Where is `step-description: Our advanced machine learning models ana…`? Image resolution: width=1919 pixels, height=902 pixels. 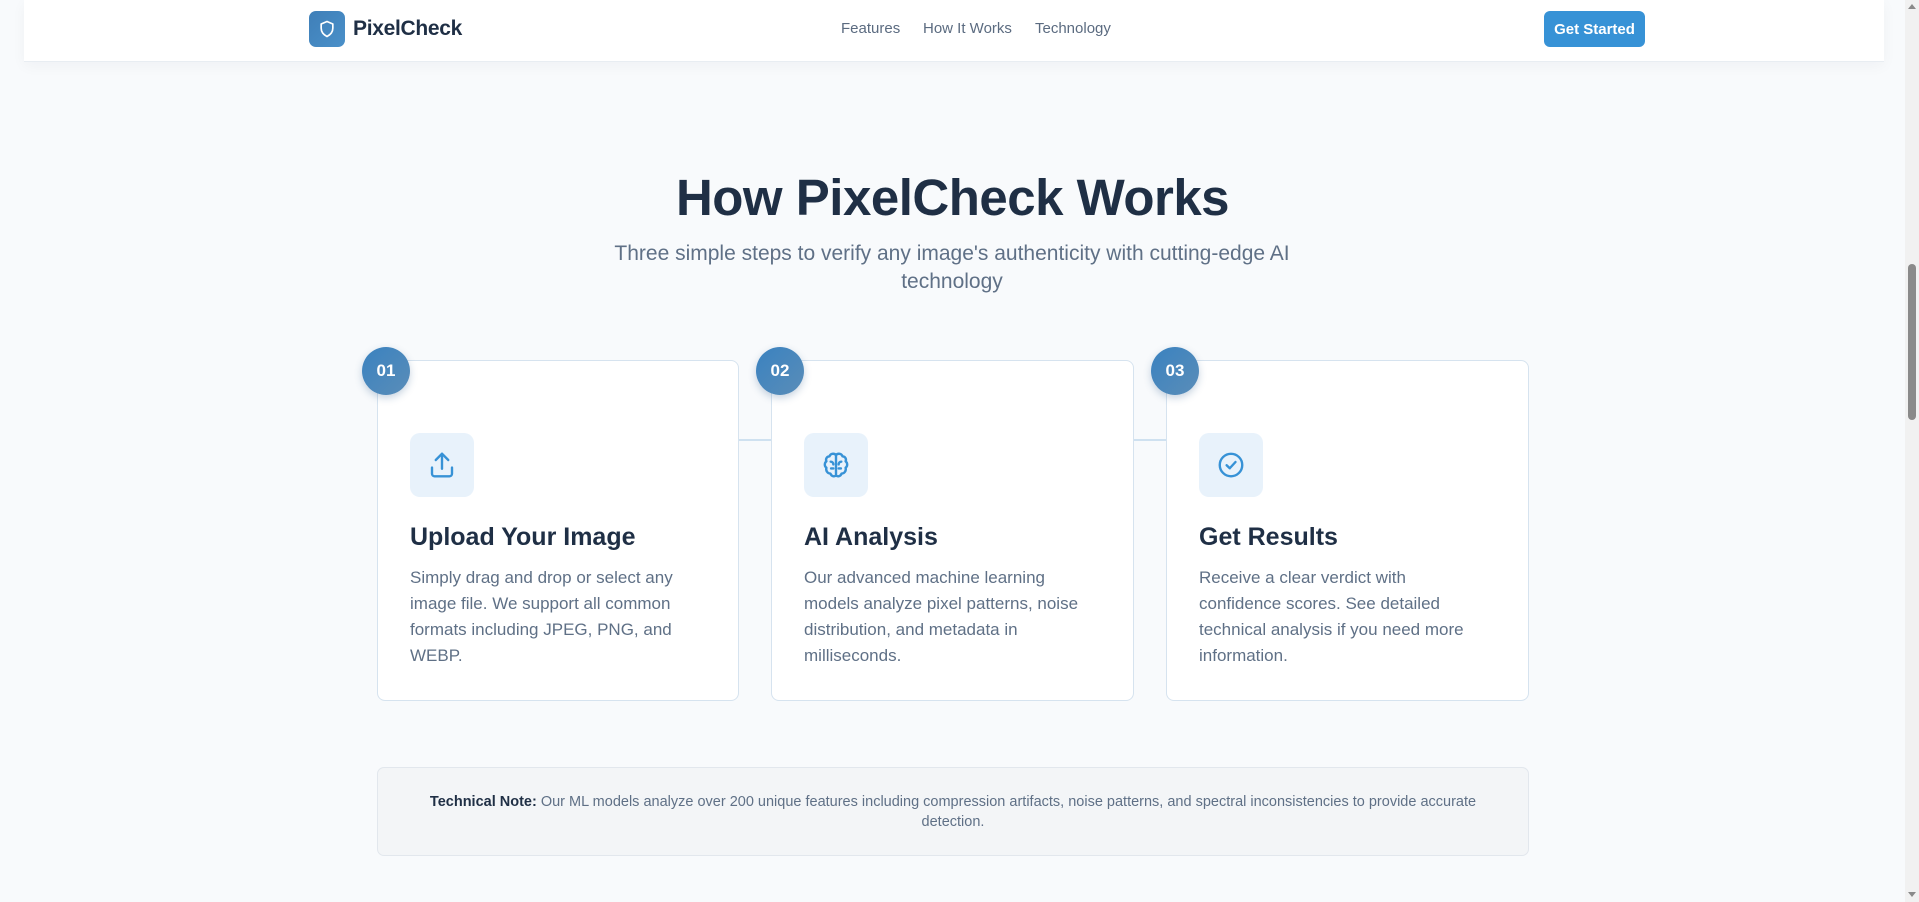
step-description: Our advanced machine learning models ana… is located at coordinates (941, 616).